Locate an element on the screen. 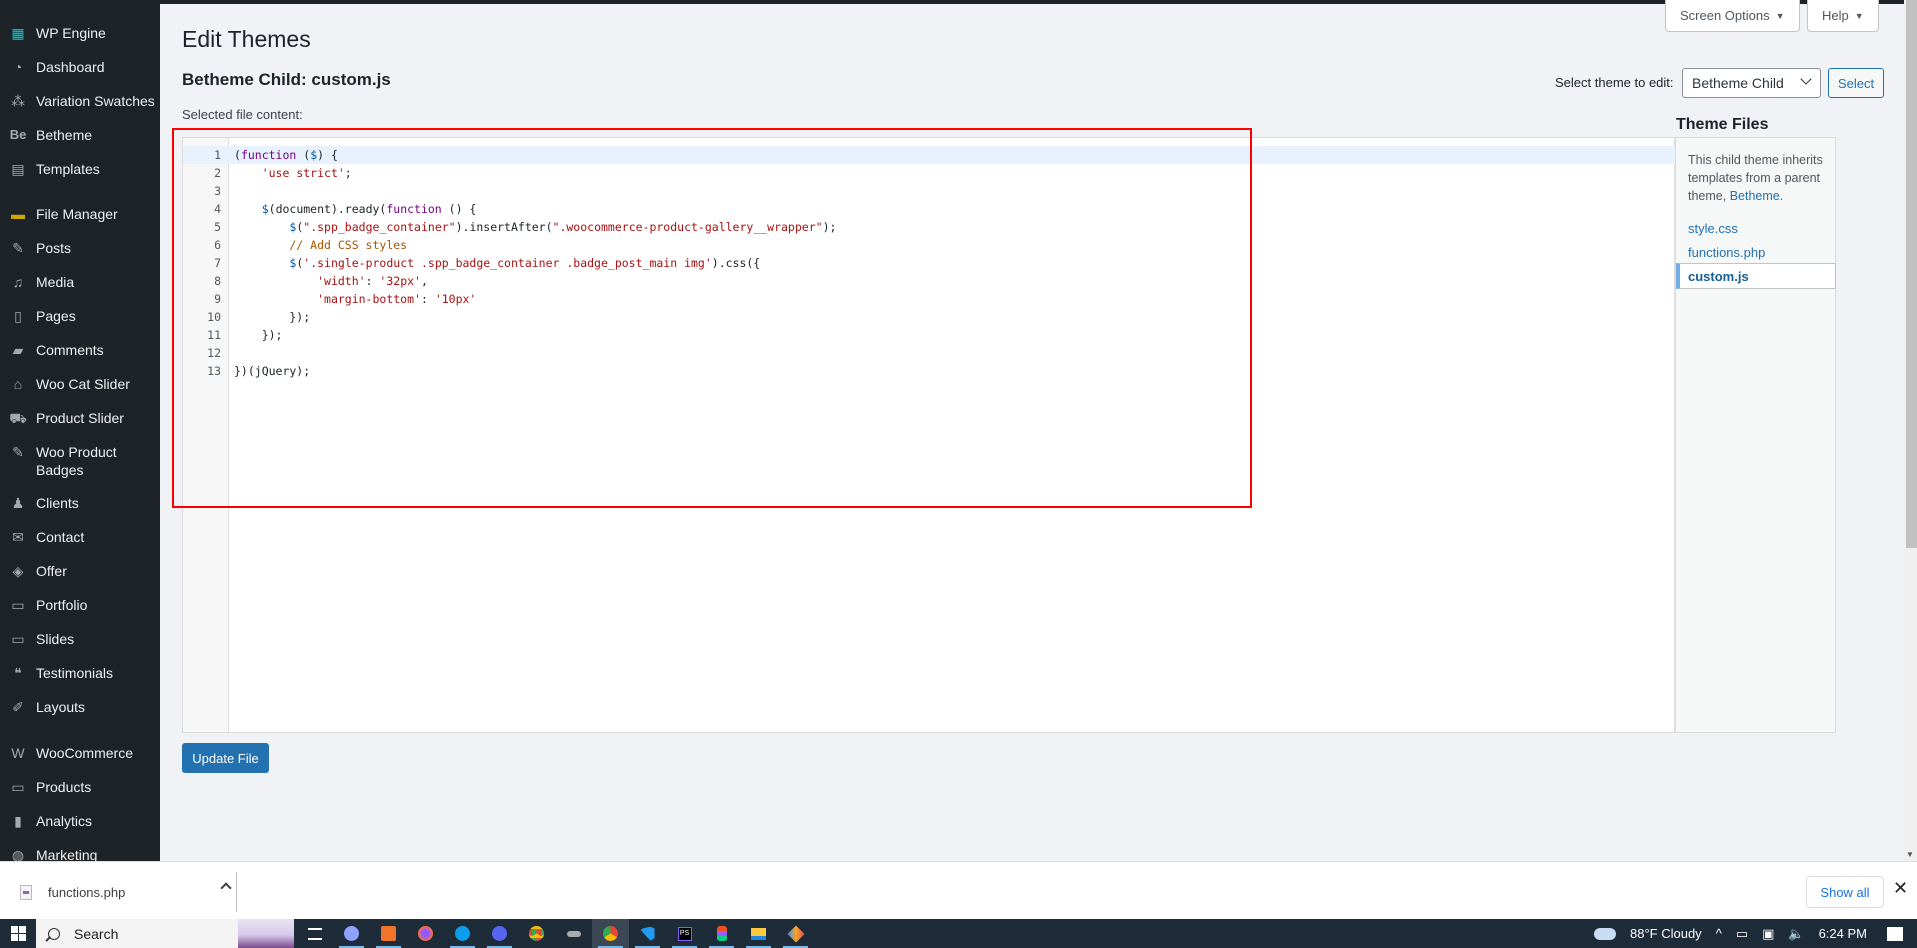  code-text: }); is located at coordinates (258, 335).